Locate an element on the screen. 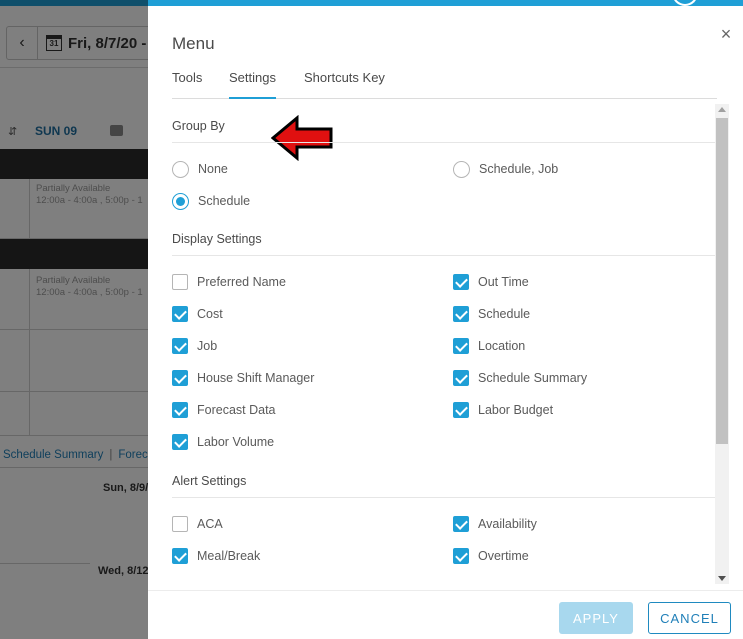 Image resolution: width=743 pixels, height=639 pixels. option-label: Preferred Name is located at coordinates (241, 282).